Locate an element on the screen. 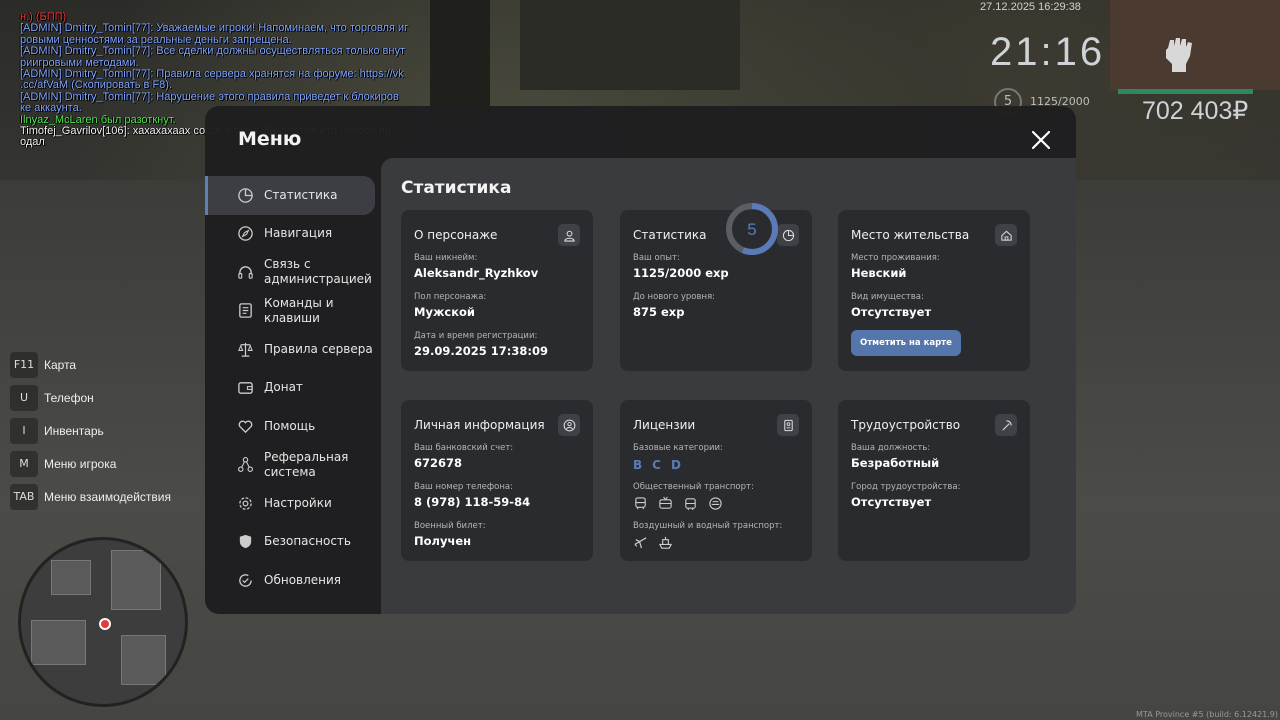  military-label: Военный билет: is located at coordinates (450, 526).